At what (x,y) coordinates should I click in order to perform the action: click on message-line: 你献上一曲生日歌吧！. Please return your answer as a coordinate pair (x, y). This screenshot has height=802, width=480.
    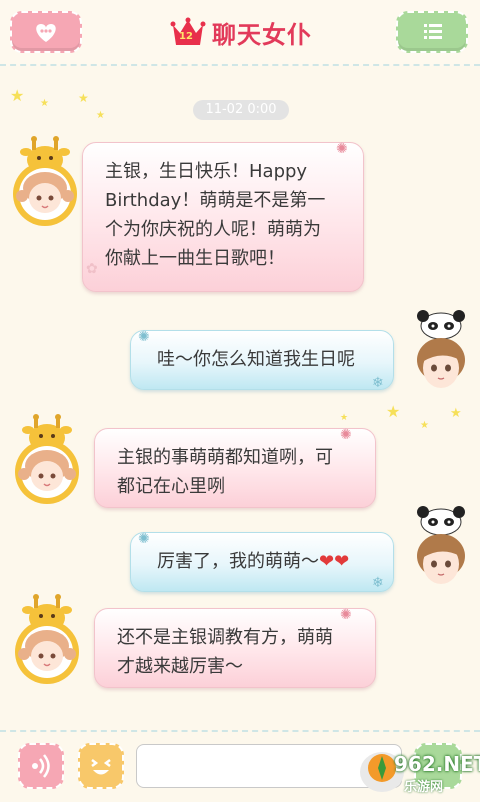
    Looking at the image, I should click on (195, 258).